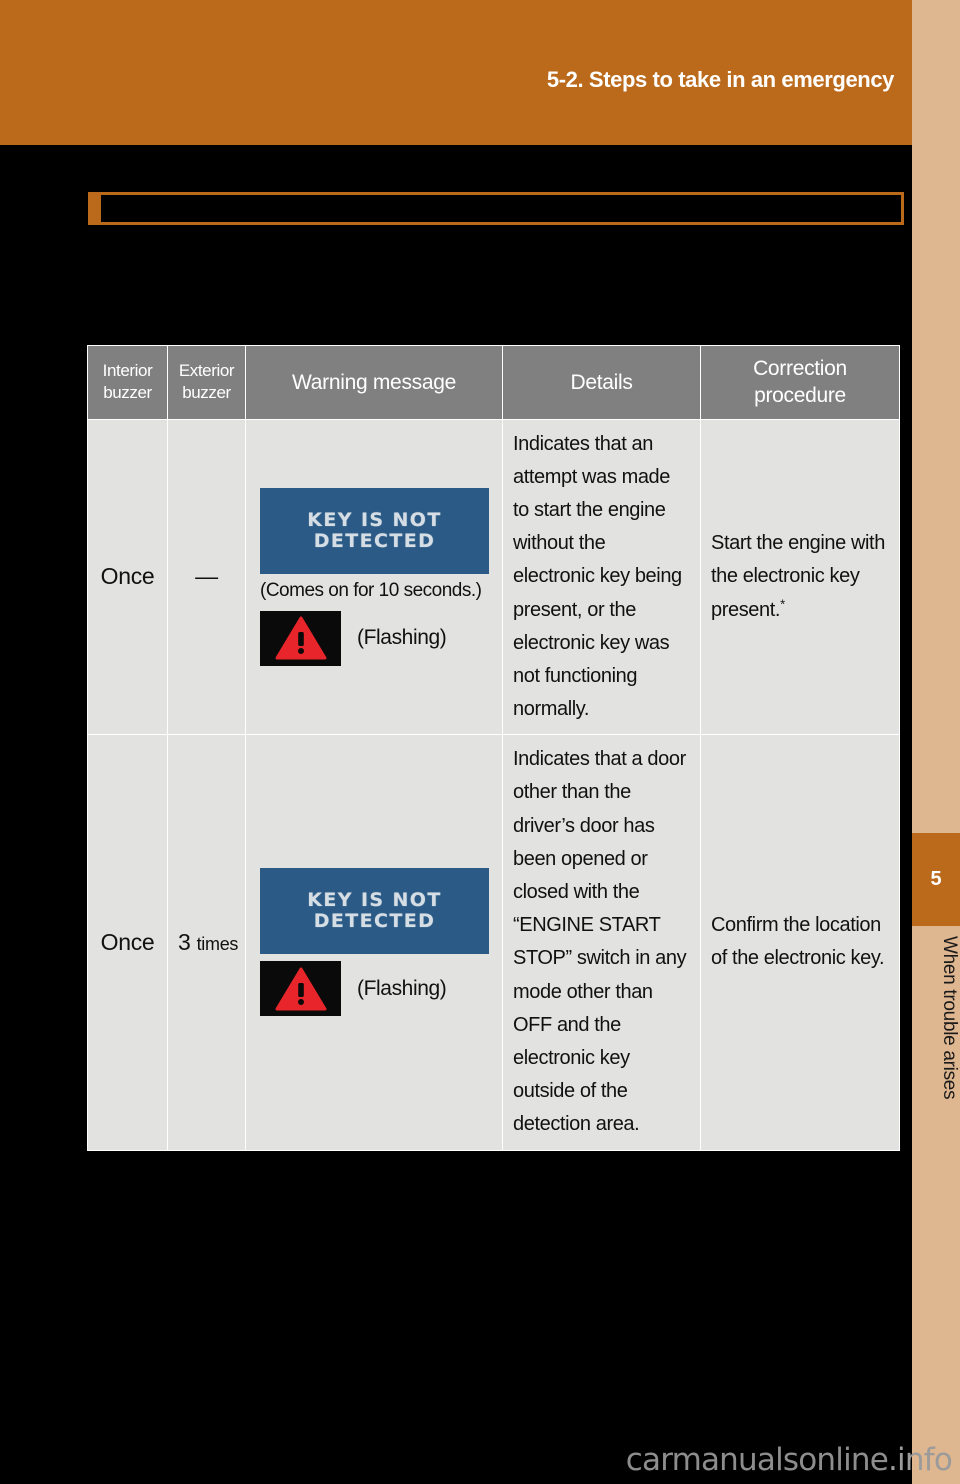 The width and height of the screenshot is (960, 1484). I want to click on site-watermark: carmanualsonline.info, so click(789, 1460).